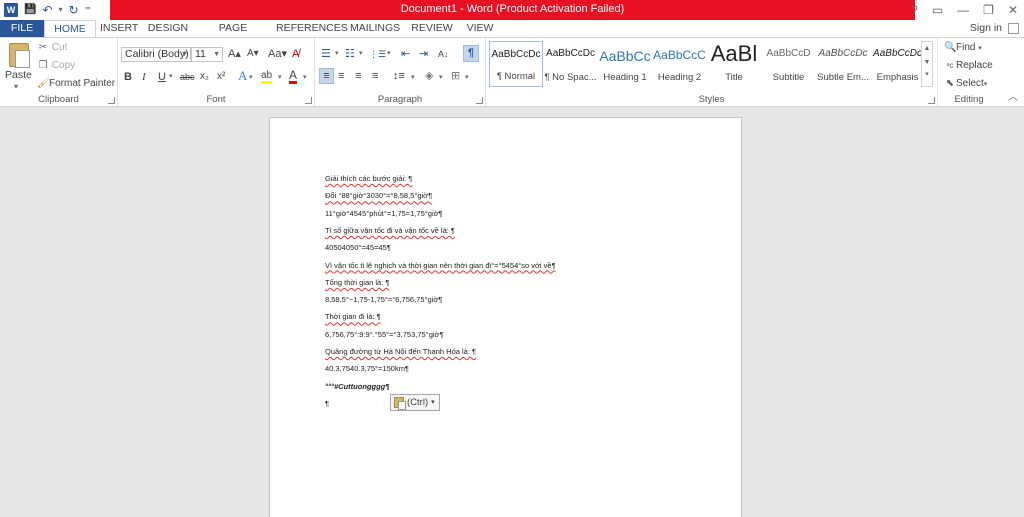 This screenshot has height=517, width=1024. What do you see at coordinates (963, 10) in the screenshot?
I see `minimize-icon: —` at bounding box center [963, 10].